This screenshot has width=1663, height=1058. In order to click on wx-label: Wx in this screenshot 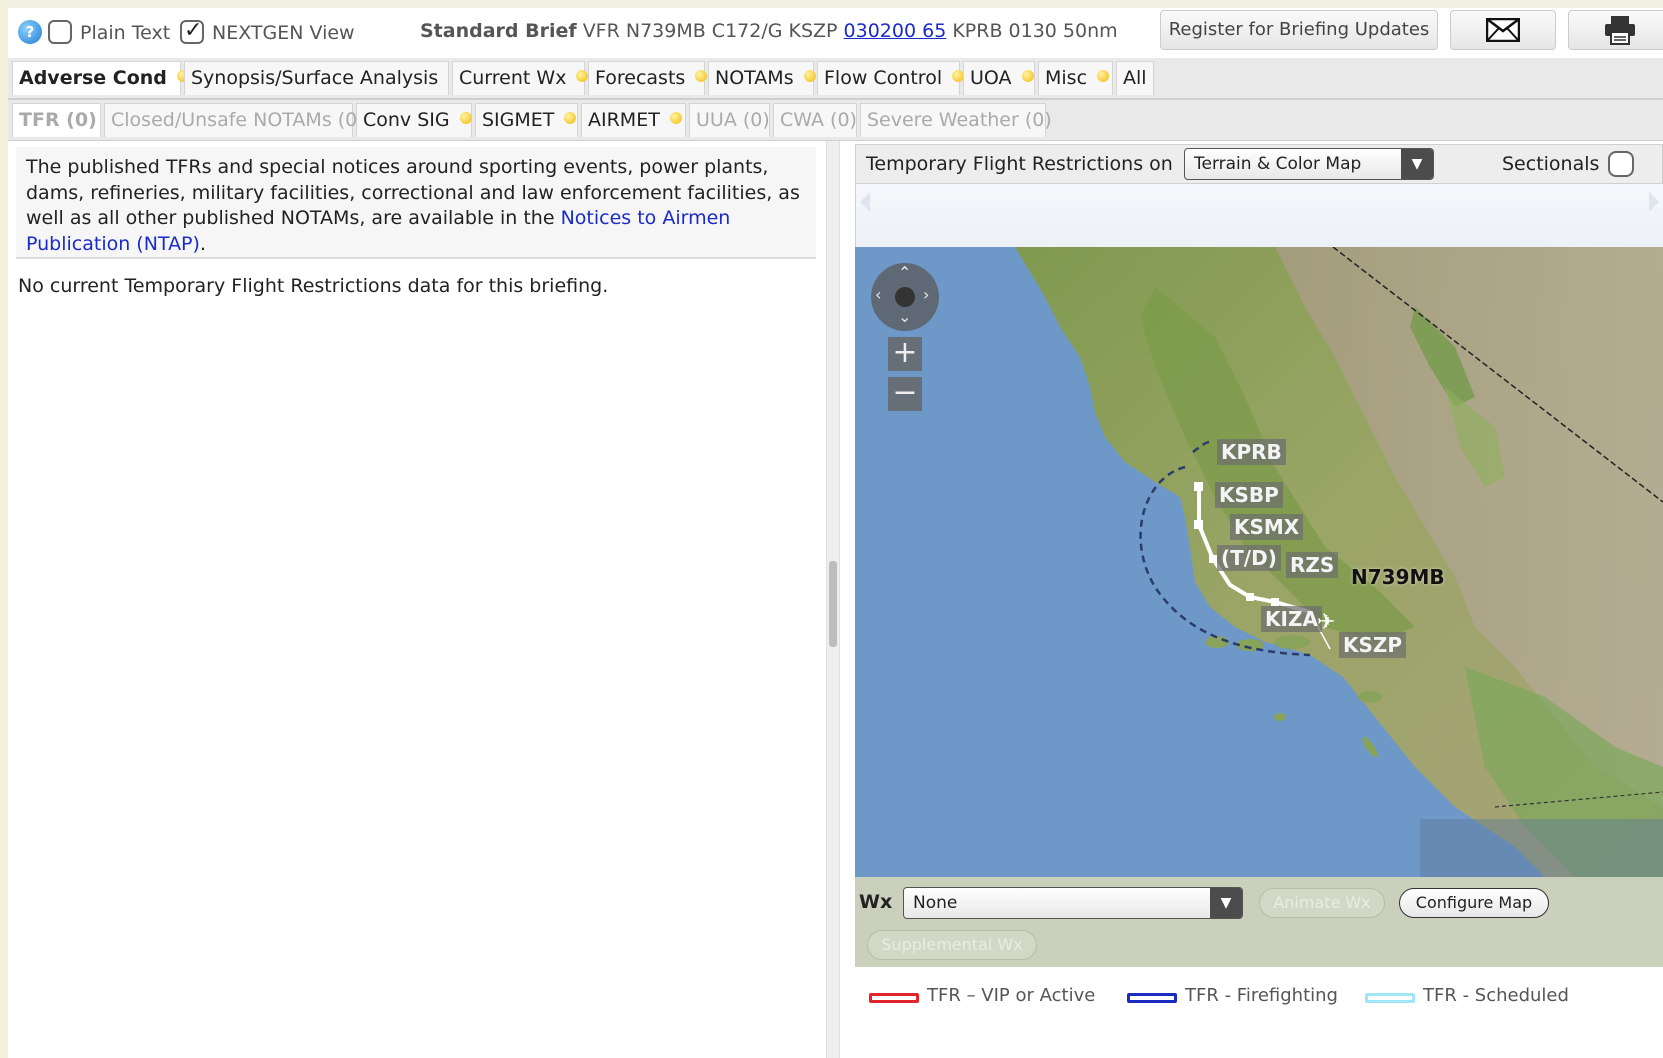, I will do `click(876, 902)`.